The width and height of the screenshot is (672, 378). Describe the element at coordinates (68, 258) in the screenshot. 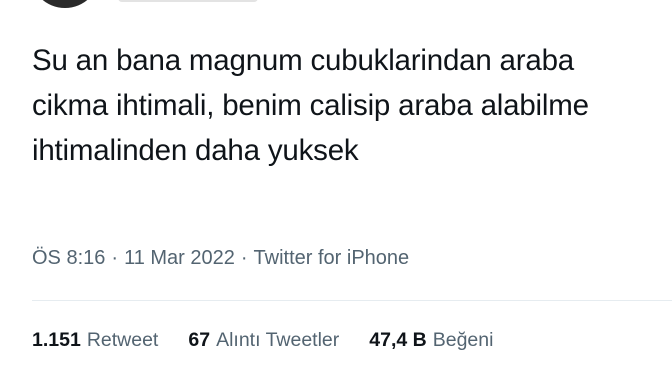

I see `tweet-time: ÖS 8:16` at that location.